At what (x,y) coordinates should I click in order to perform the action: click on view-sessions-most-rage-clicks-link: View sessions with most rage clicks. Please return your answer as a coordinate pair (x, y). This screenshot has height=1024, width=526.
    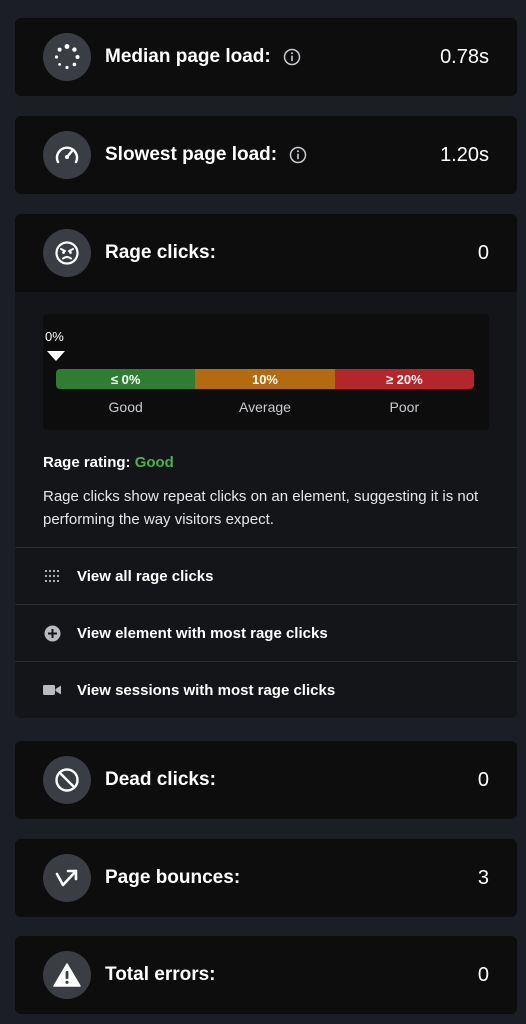
    Looking at the image, I should click on (266, 689).